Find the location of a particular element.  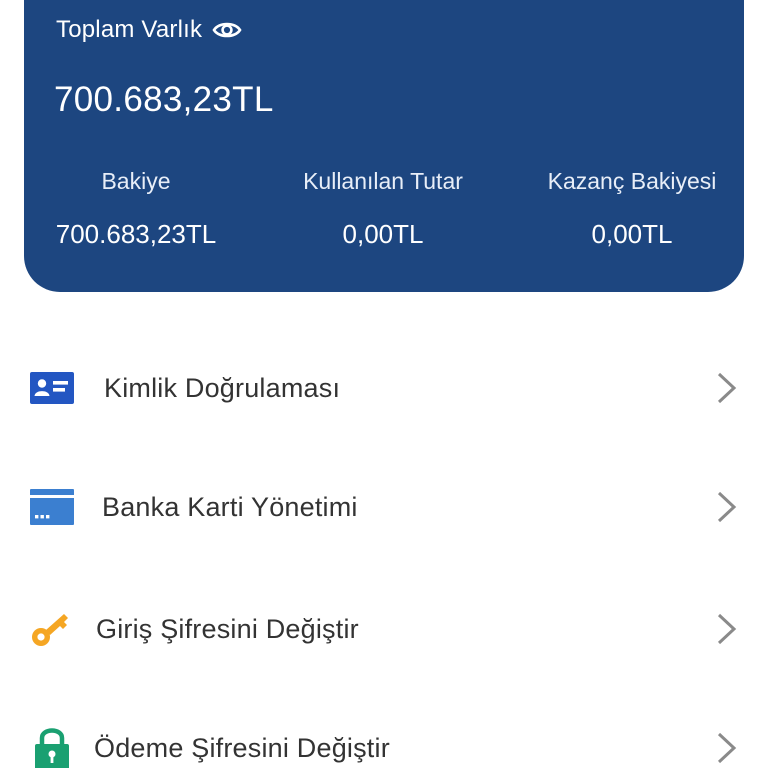

total-assets-label: Toplam Varlık is located at coordinates (129, 29).